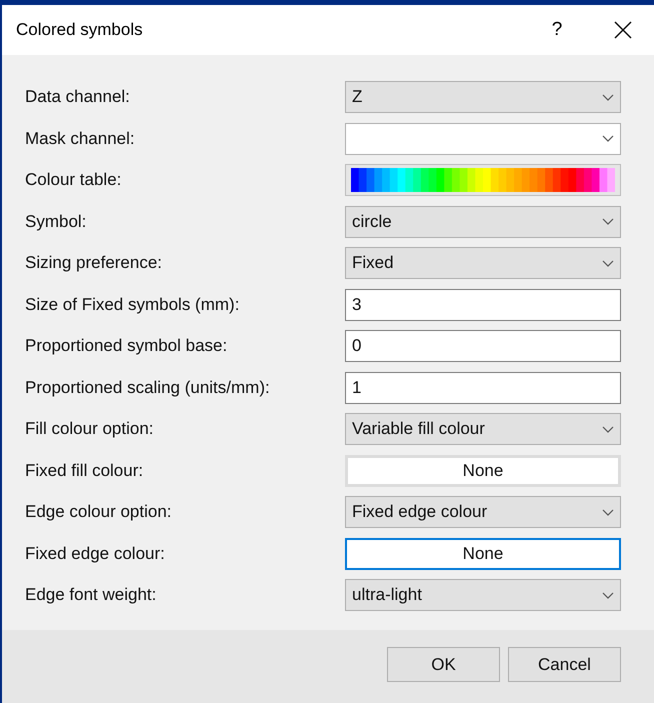 The height and width of the screenshot is (703, 654). What do you see at coordinates (483, 222) in the screenshot?
I see `dropdown: circle` at bounding box center [483, 222].